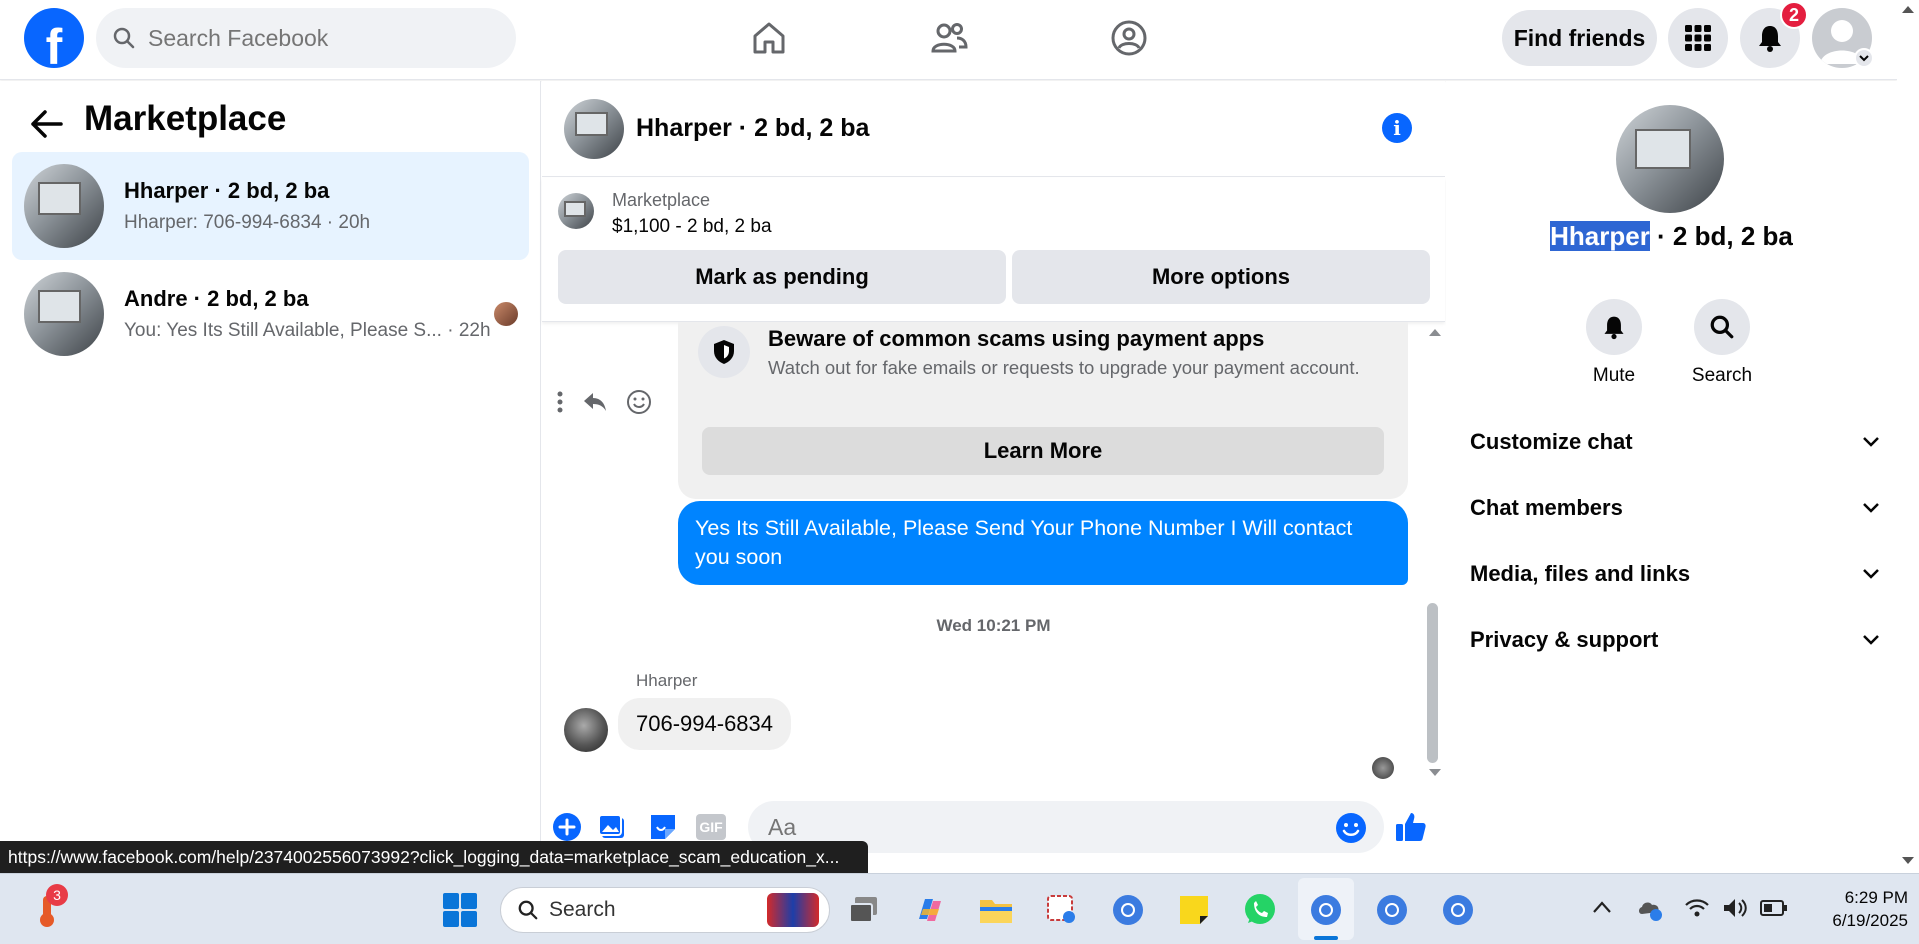 The width and height of the screenshot is (1919, 944). Describe the element at coordinates (1546, 507) in the screenshot. I see `section-label: Chat members` at that location.